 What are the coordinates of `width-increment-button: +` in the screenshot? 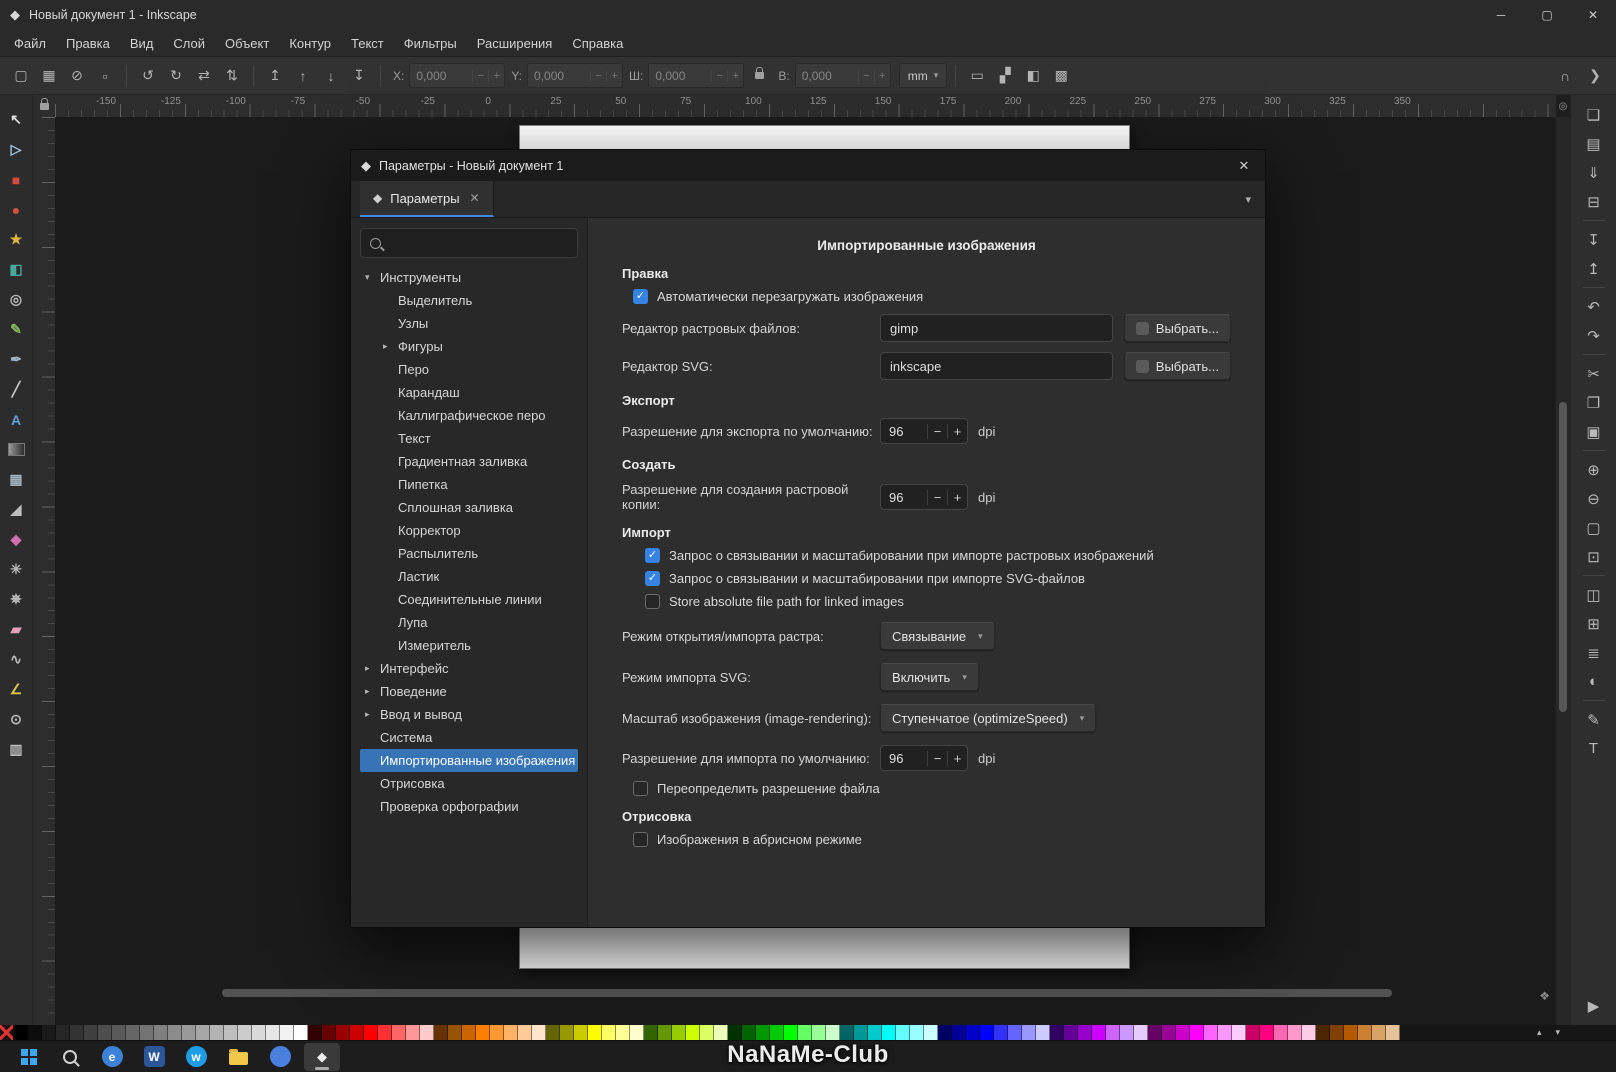 It's located at (735, 75).